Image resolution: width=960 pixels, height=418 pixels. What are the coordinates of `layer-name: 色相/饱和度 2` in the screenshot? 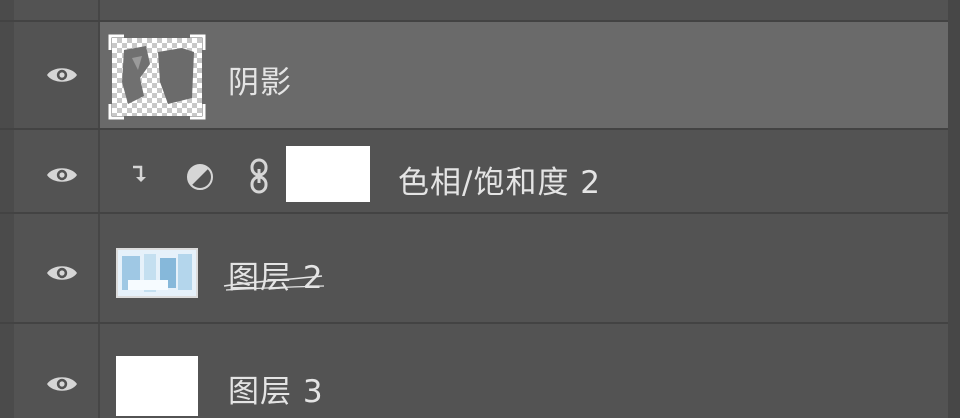 It's located at (499, 179).